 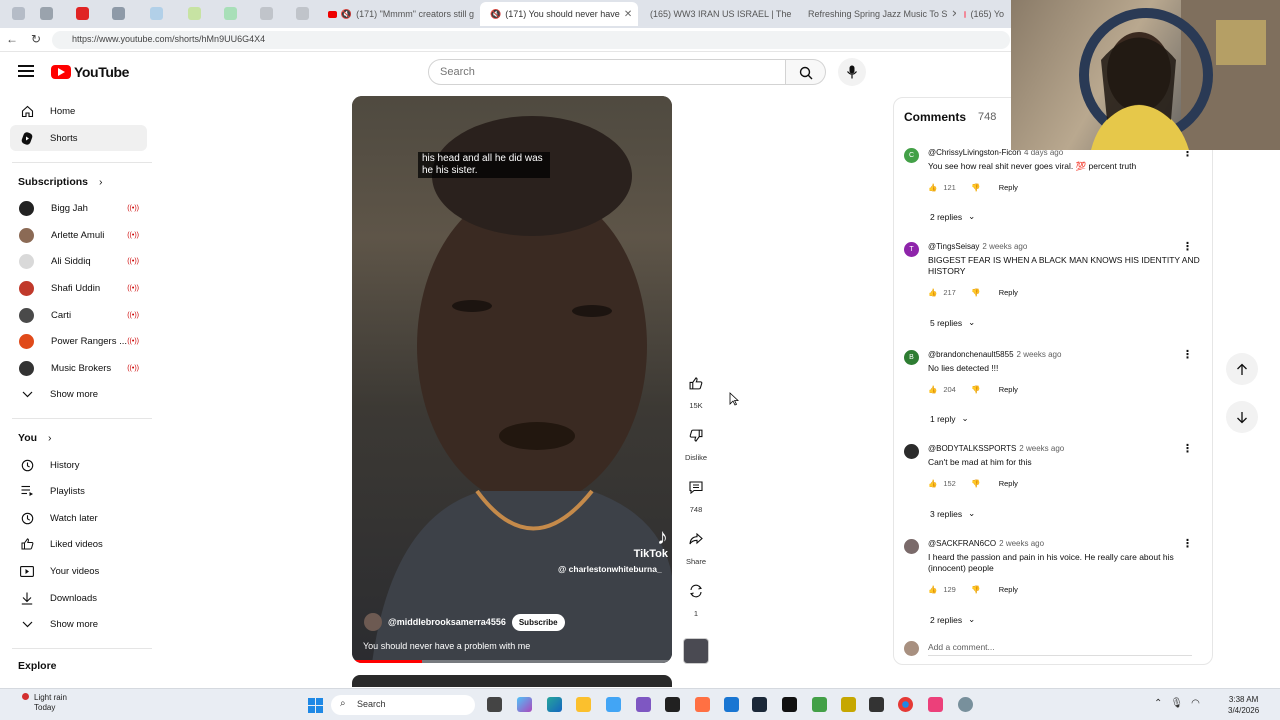 What do you see at coordinates (78, 465) in the screenshot?
I see `sidebar-item-history: History` at bounding box center [78, 465].